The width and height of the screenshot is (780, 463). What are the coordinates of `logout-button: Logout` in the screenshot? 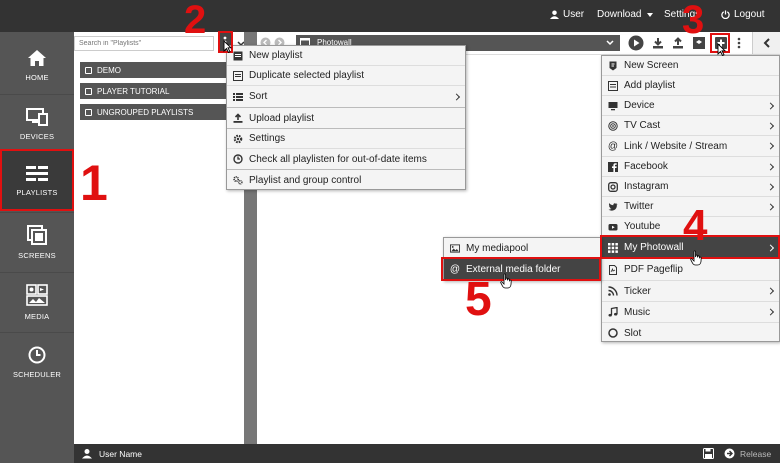 It's located at (743, 14).